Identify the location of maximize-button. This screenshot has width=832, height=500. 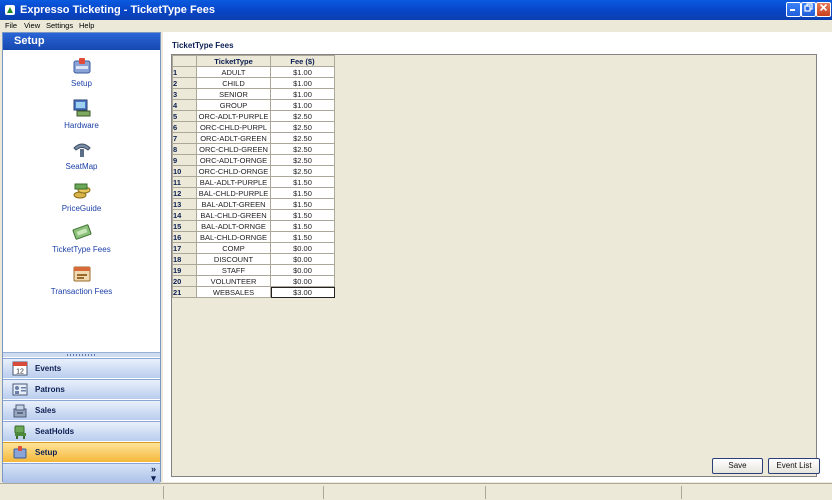
(808, 9).